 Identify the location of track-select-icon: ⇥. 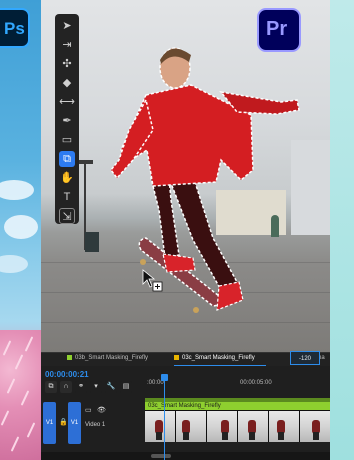
(67, 45).